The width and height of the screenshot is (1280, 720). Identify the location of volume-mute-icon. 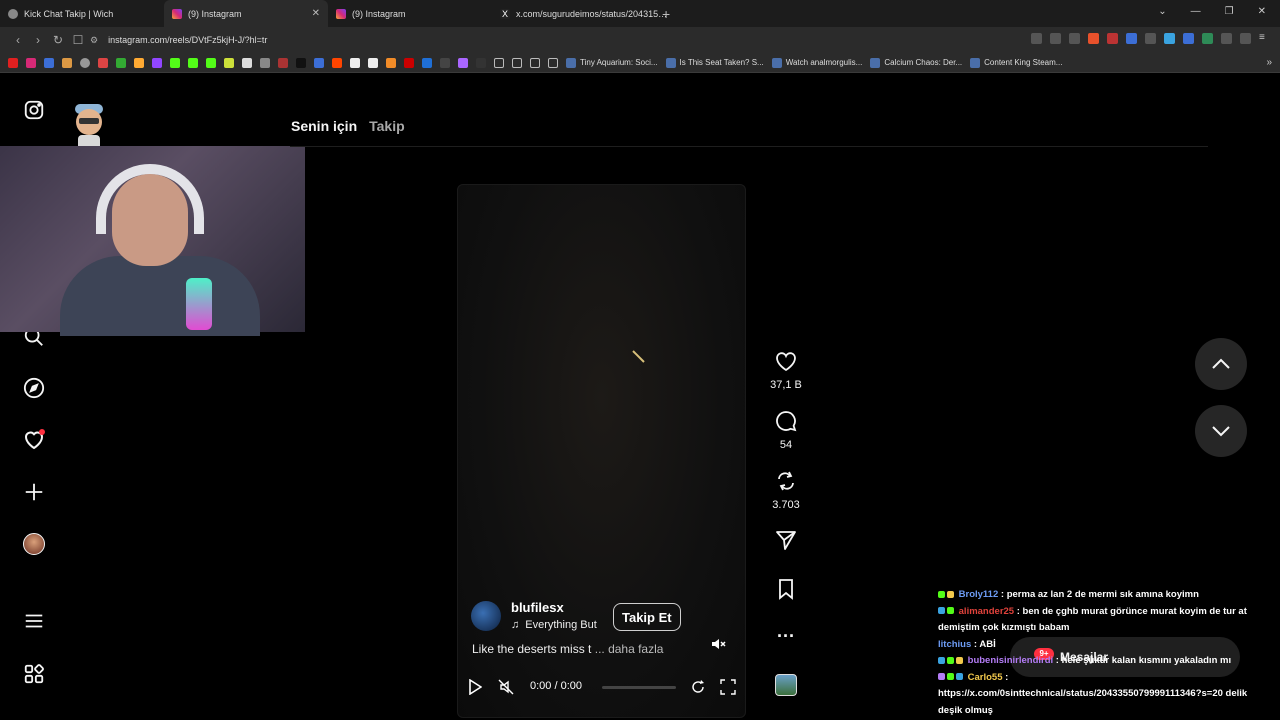
(506, 687).